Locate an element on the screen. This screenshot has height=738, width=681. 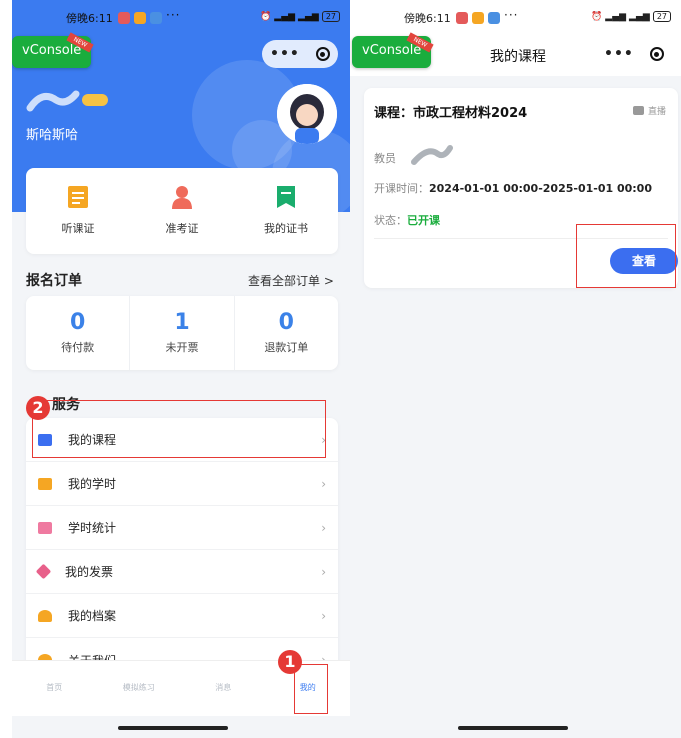
teacher-label: 教员 is located at coordinates (385, 158).